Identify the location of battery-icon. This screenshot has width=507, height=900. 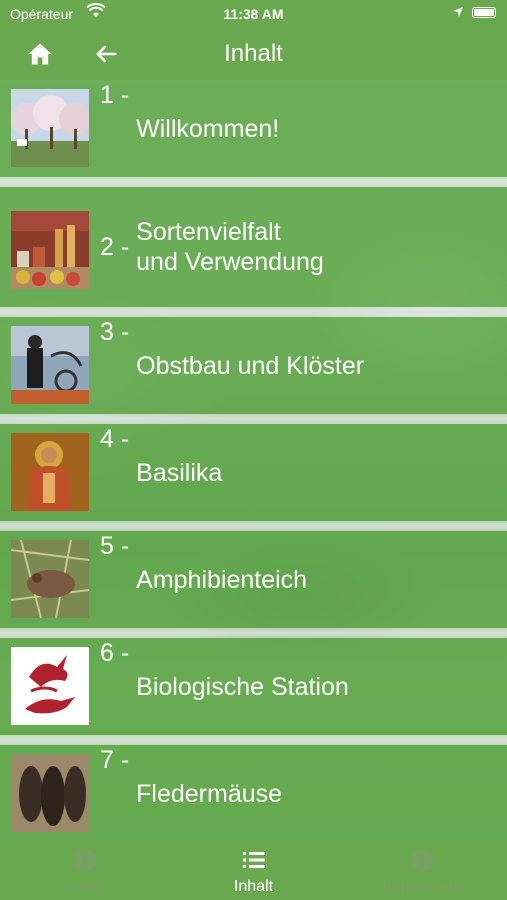
(484, 12).